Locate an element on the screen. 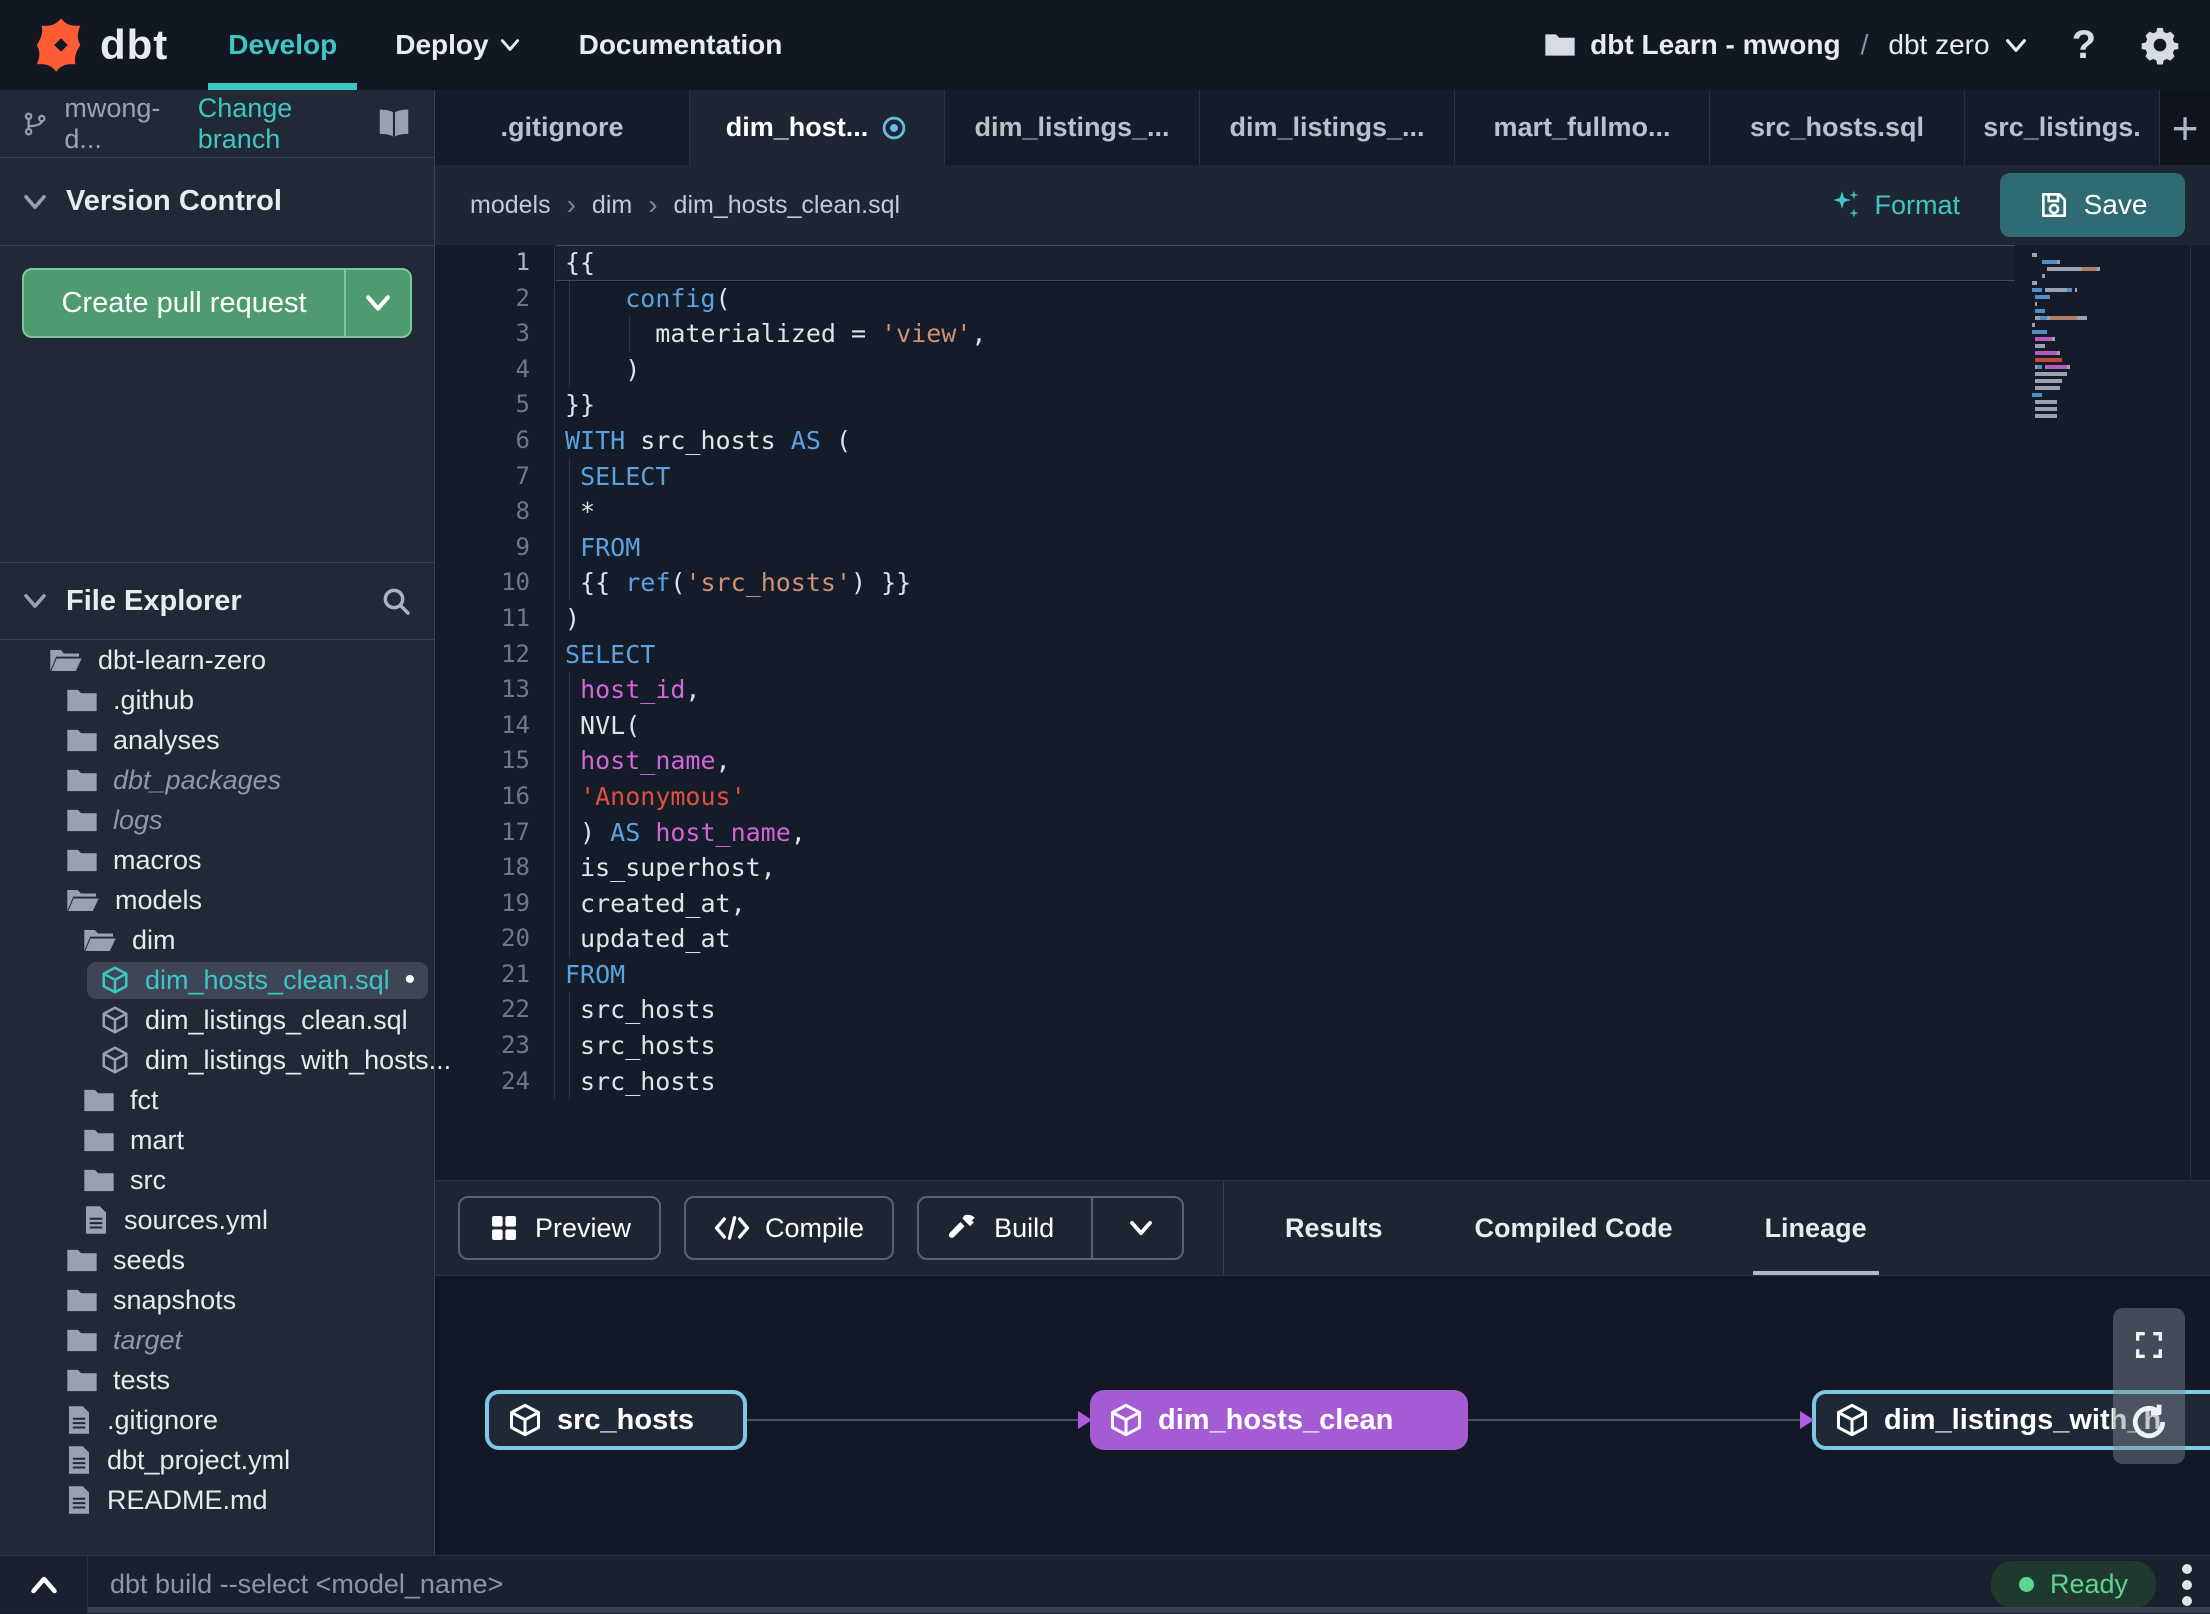 The height and width of the screenshot is (1614, 2210). search-icon is located at coordinates (396, 601).